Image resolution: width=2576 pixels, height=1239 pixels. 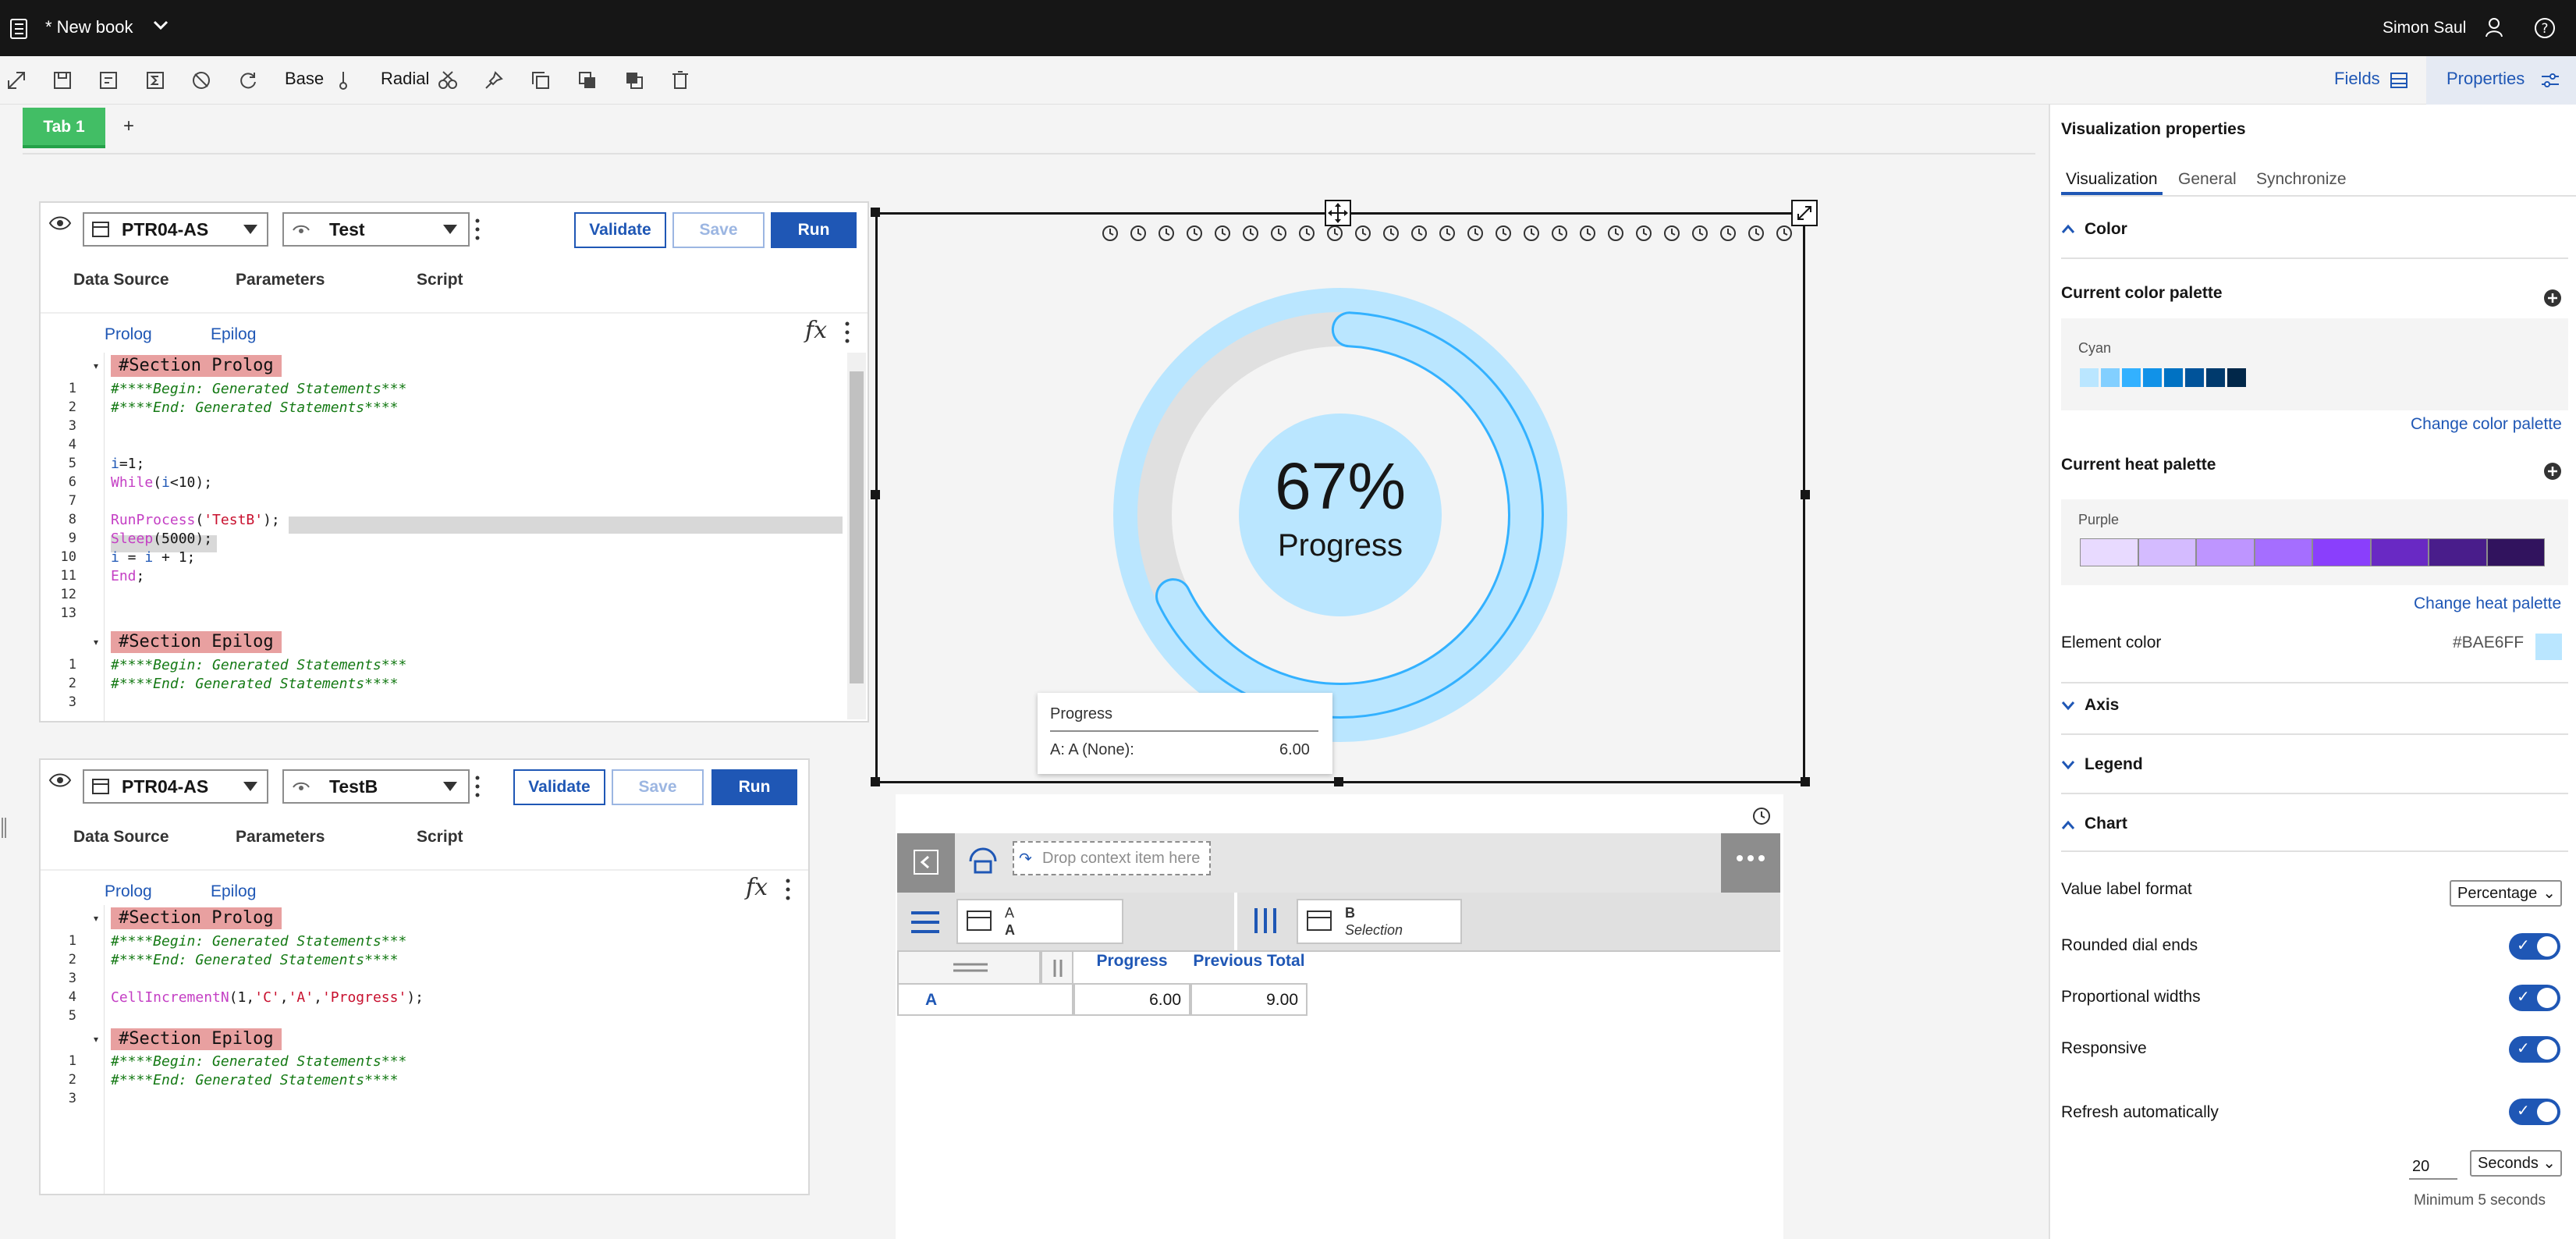 I want to click on responsive-toggle: ✓, so click(x=2534, y=1049).